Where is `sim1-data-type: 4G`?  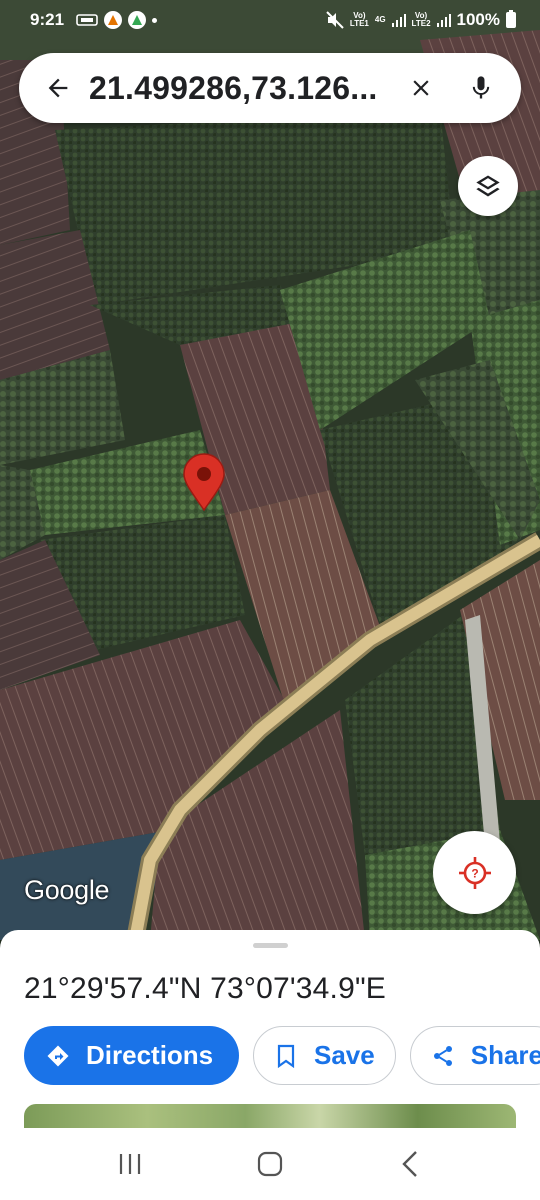 sim1-data-type: 4G is located at coordinates (380, 19).